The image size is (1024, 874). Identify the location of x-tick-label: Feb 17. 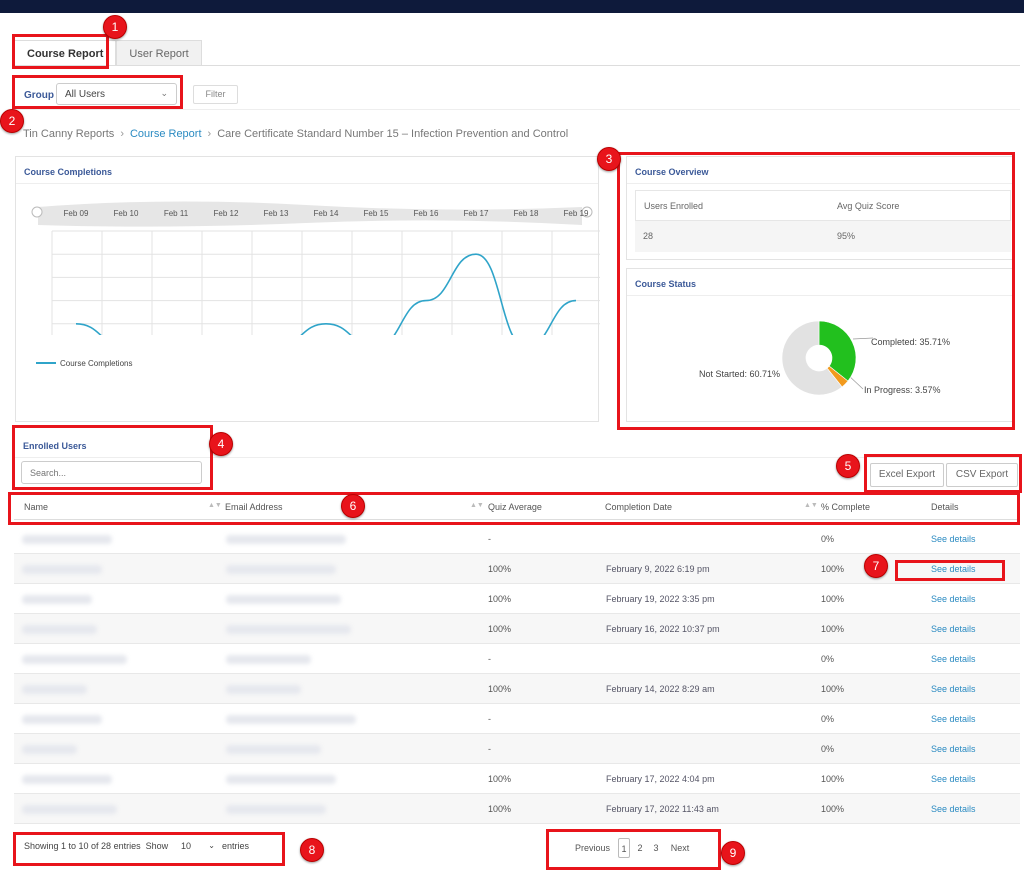
(476, 213).